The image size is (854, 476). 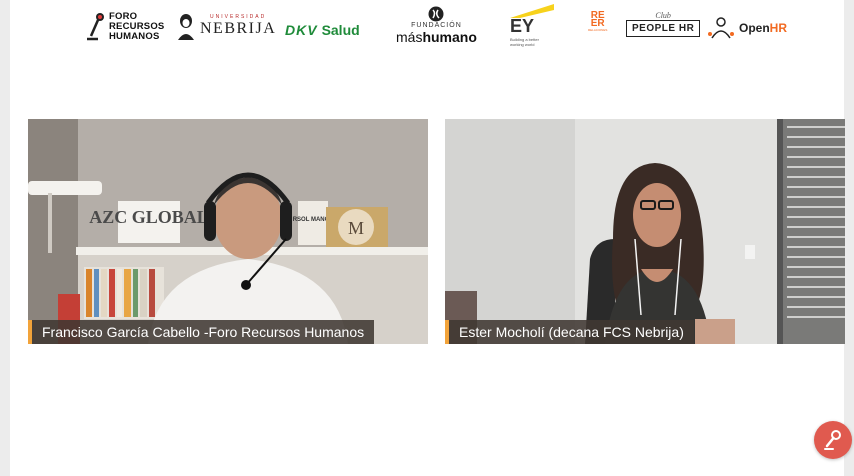 I want to click on logo-openhr: OpenHR, so click(x=746, y=28).